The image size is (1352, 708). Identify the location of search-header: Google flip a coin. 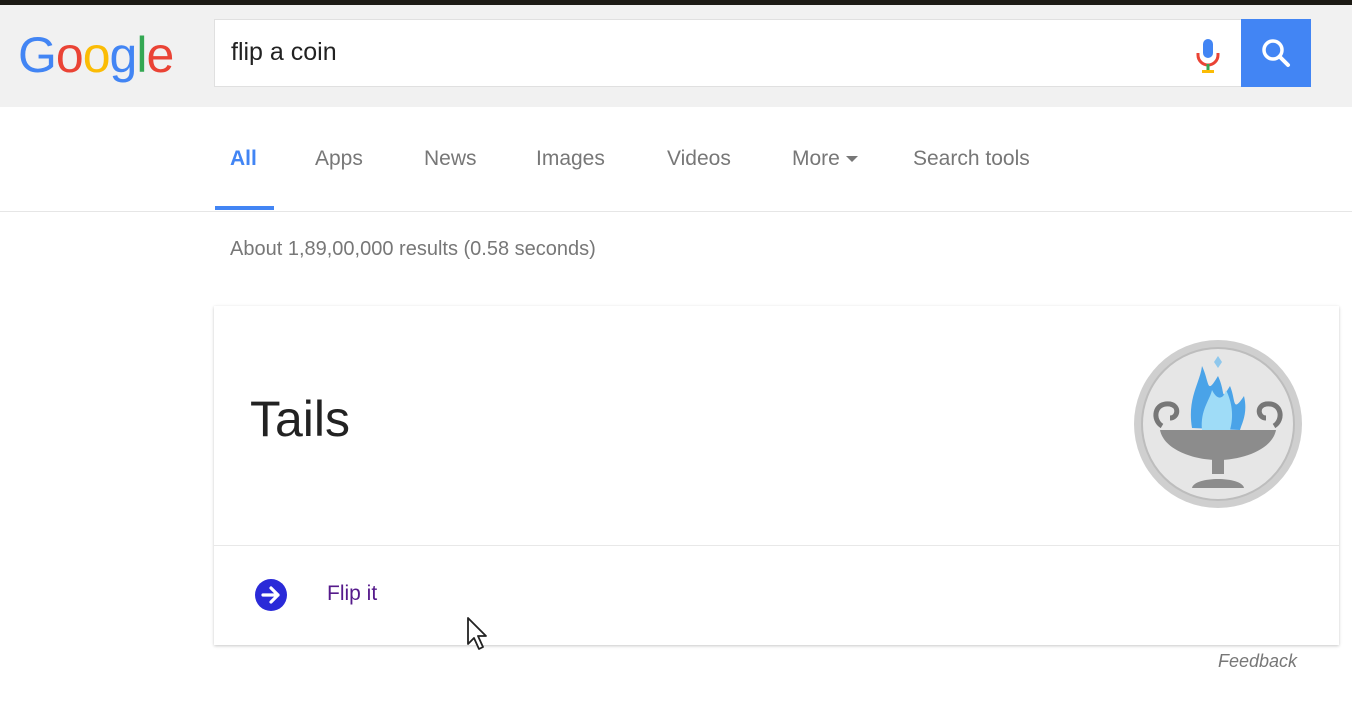
(676, 56).